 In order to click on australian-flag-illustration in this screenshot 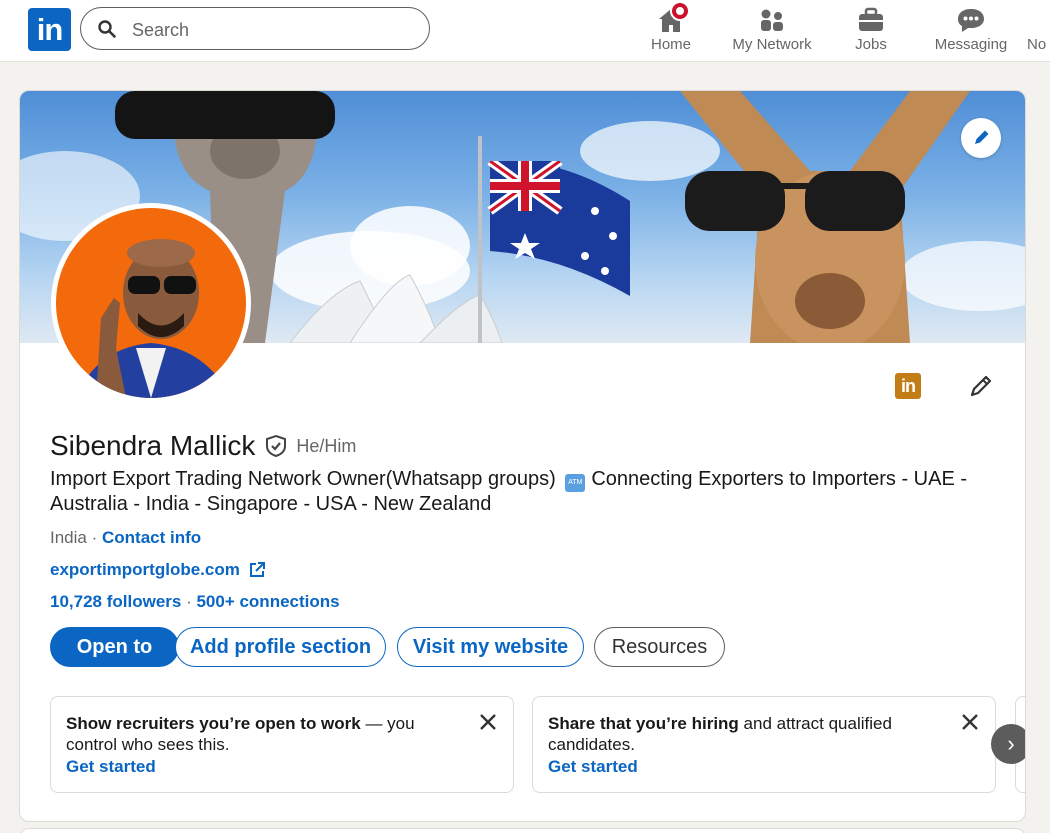, I will do `click(558, 228)`.